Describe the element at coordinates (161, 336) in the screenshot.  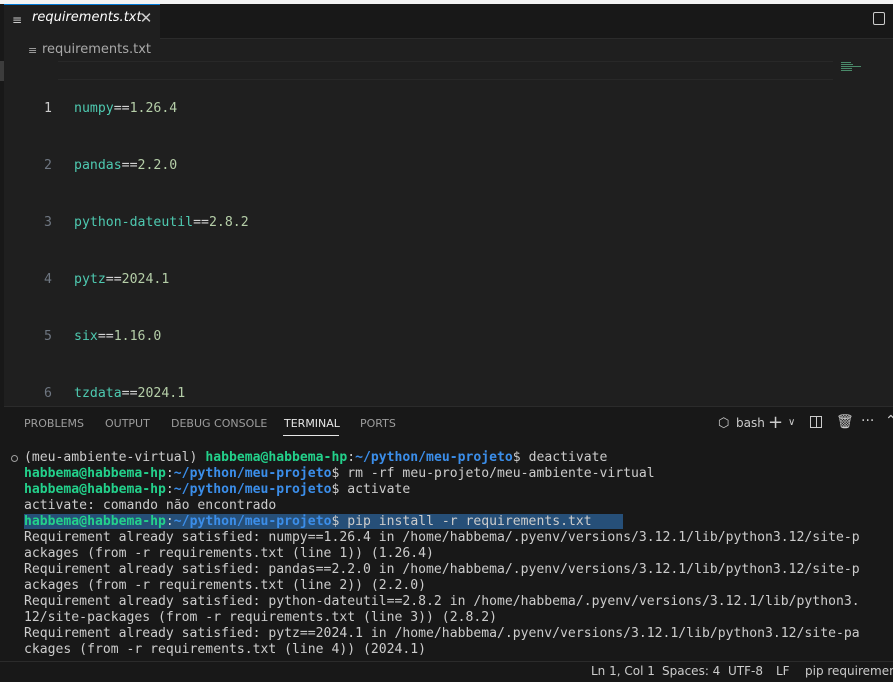
I see `code-line: six==1.16.0` at that location.